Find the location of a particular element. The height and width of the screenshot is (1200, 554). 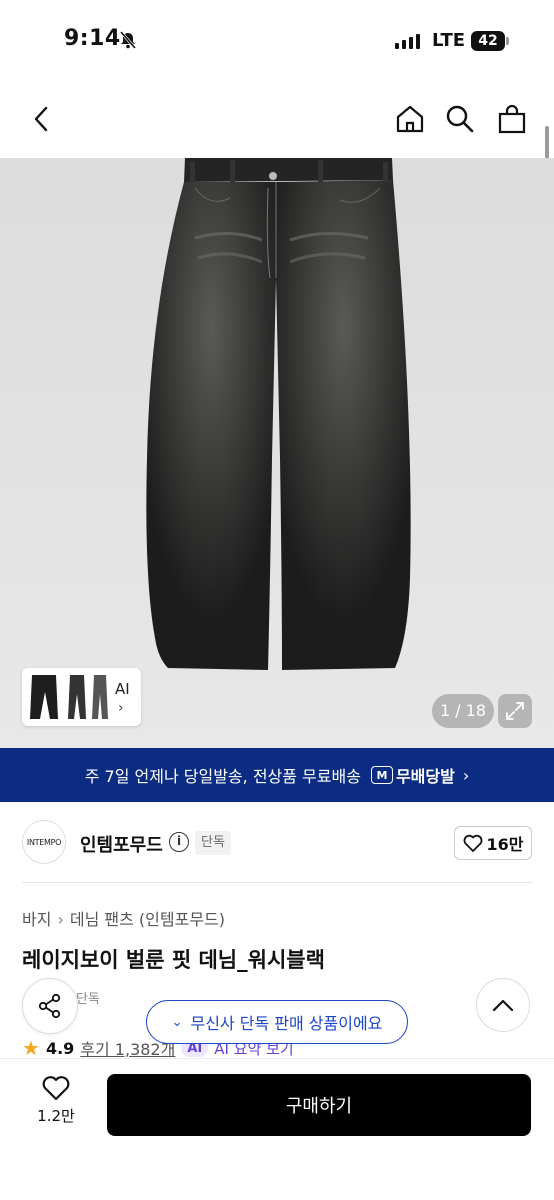

chevron-left-icon is located at coordinates (41, 119).